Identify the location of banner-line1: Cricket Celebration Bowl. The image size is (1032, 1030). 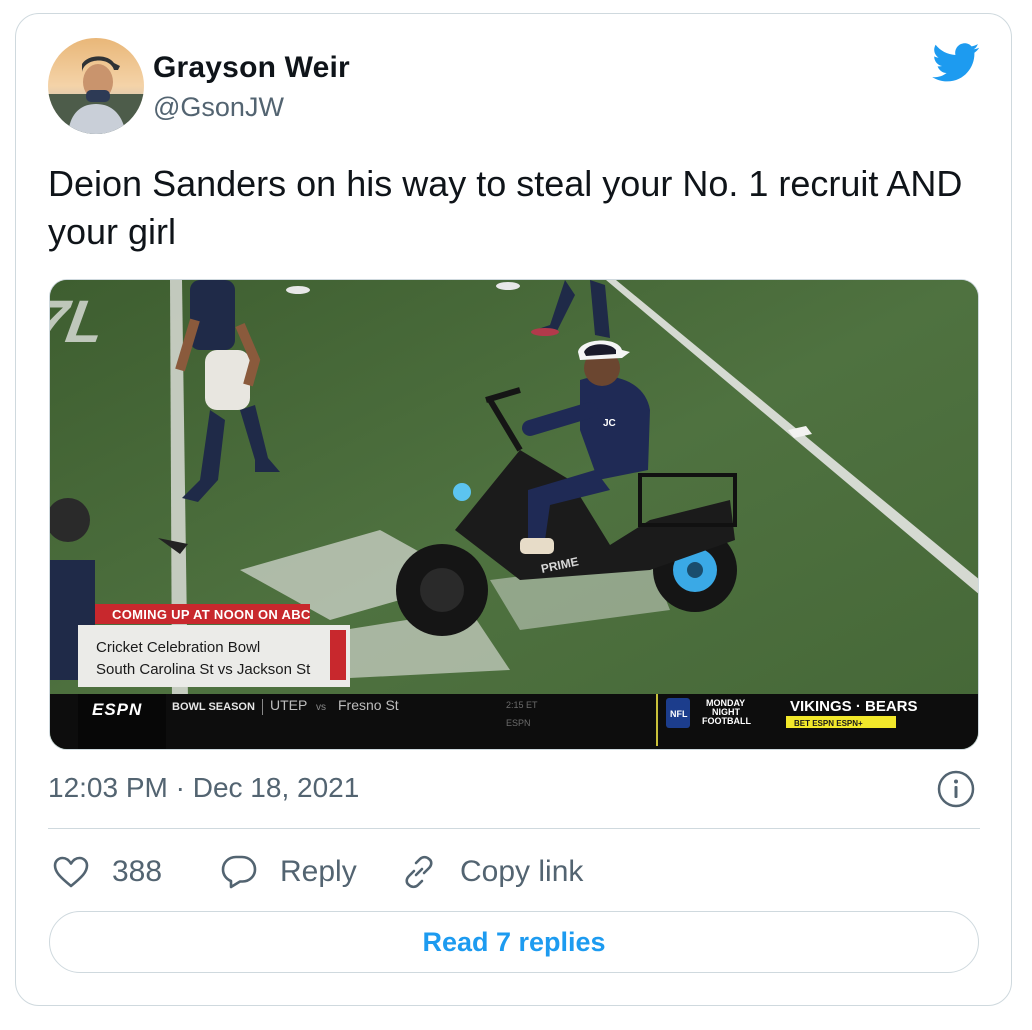
(178, 647).